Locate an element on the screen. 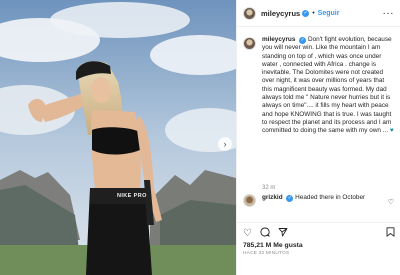 The image size is (400, 275). post-header: mileycyrus ✓ • Seguir ··· is located at coordinates (318, 13).